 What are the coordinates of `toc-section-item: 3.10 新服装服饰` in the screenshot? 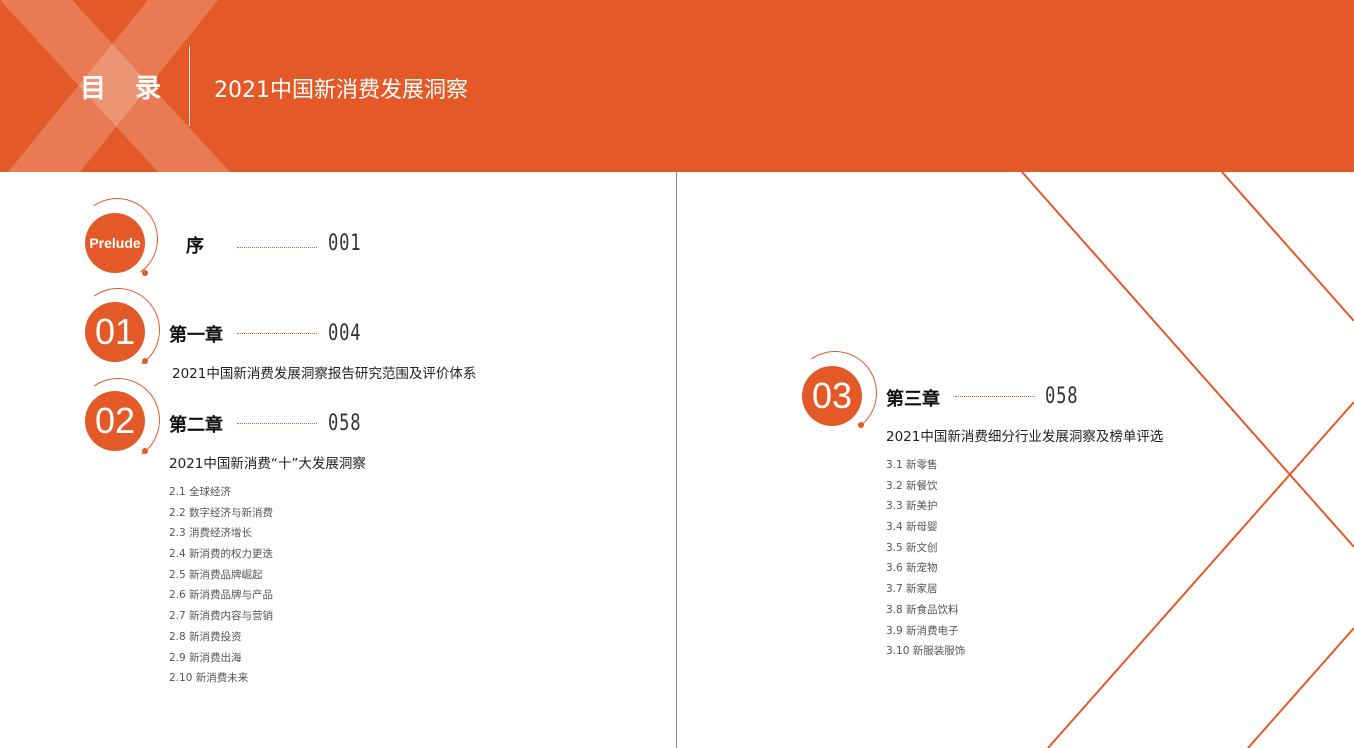 It's located at (925, 651).